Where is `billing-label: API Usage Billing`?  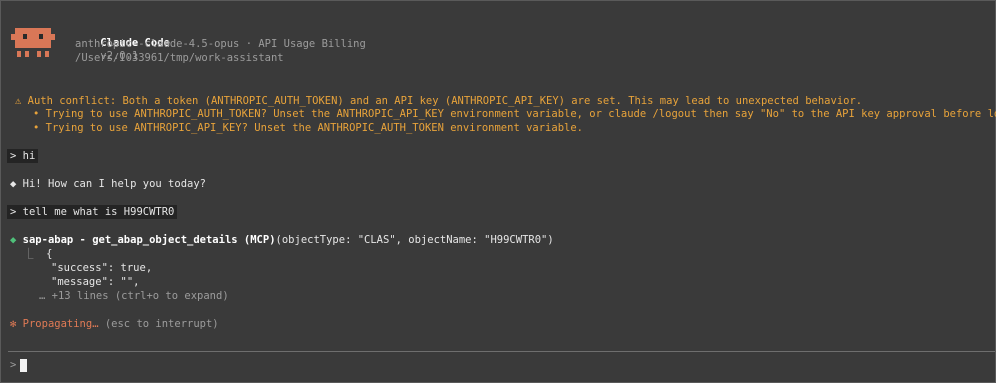 billing-label: API Usage Billing is located at coordinates (312, 44).